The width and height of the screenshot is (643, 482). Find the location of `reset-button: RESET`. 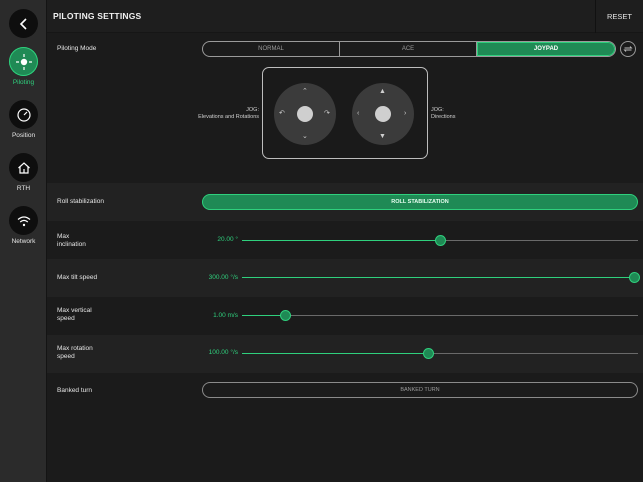

reset-button: RESET is located at coordinates (619, 16).